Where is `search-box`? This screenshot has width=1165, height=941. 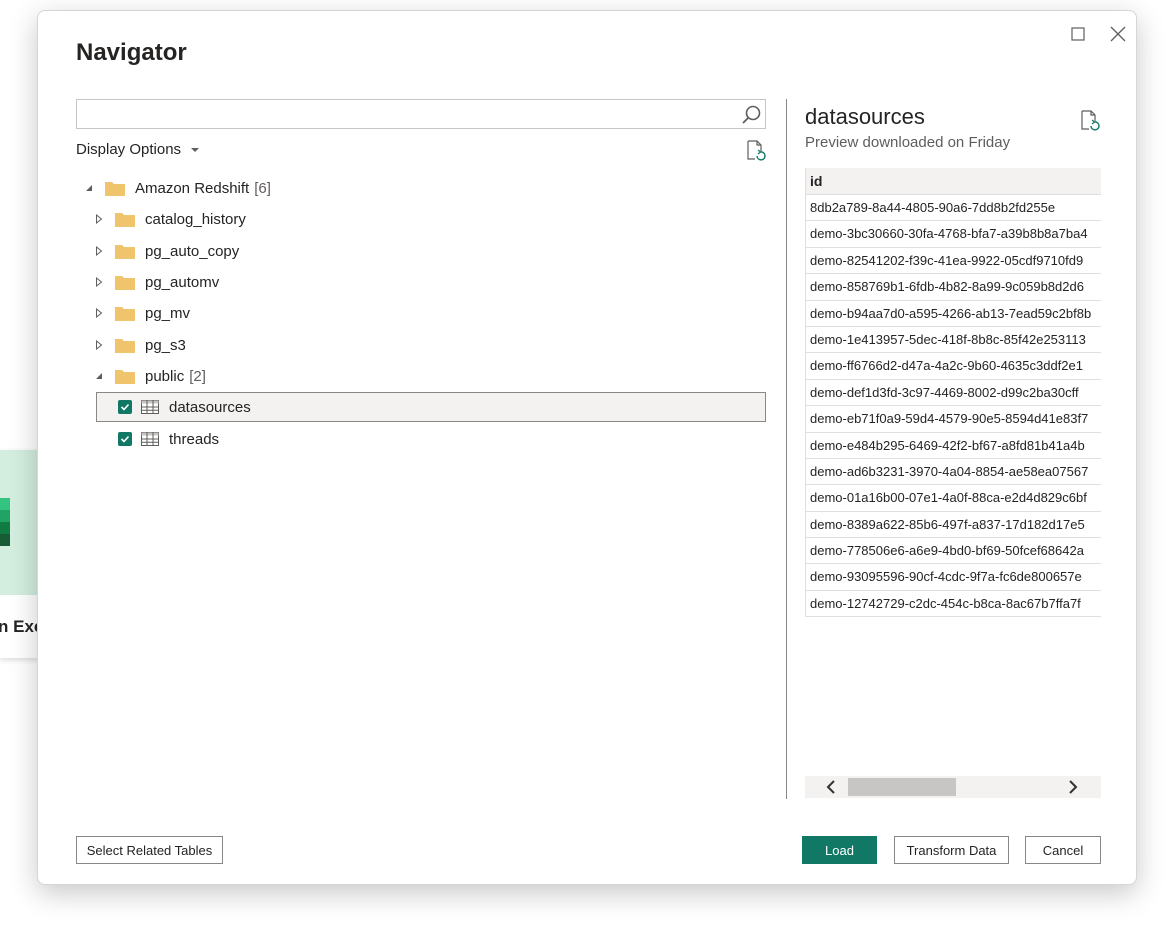 search-box is located at coordinates (421, 114).